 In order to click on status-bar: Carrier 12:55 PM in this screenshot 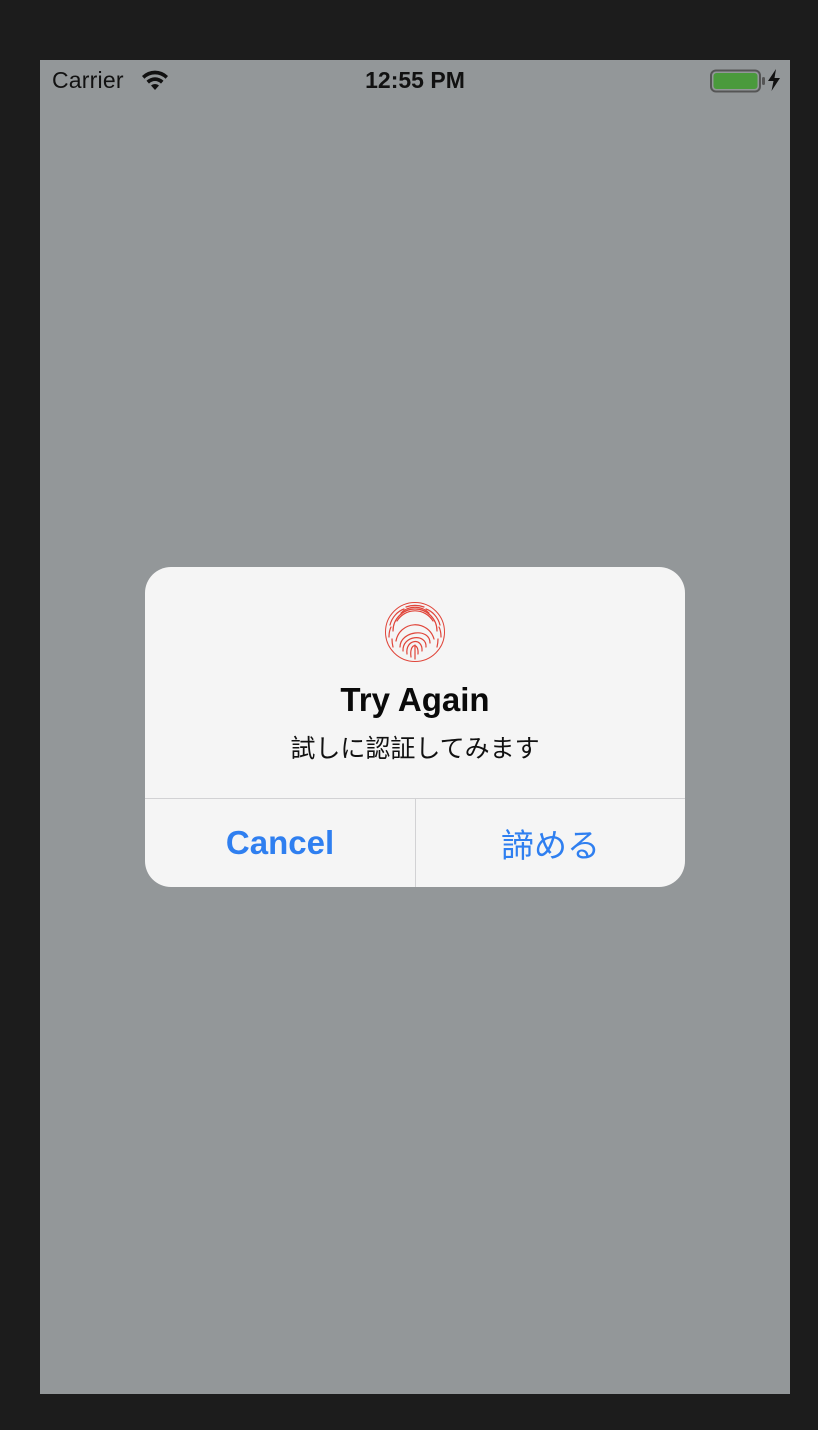, I will do `click(415, 80)`.